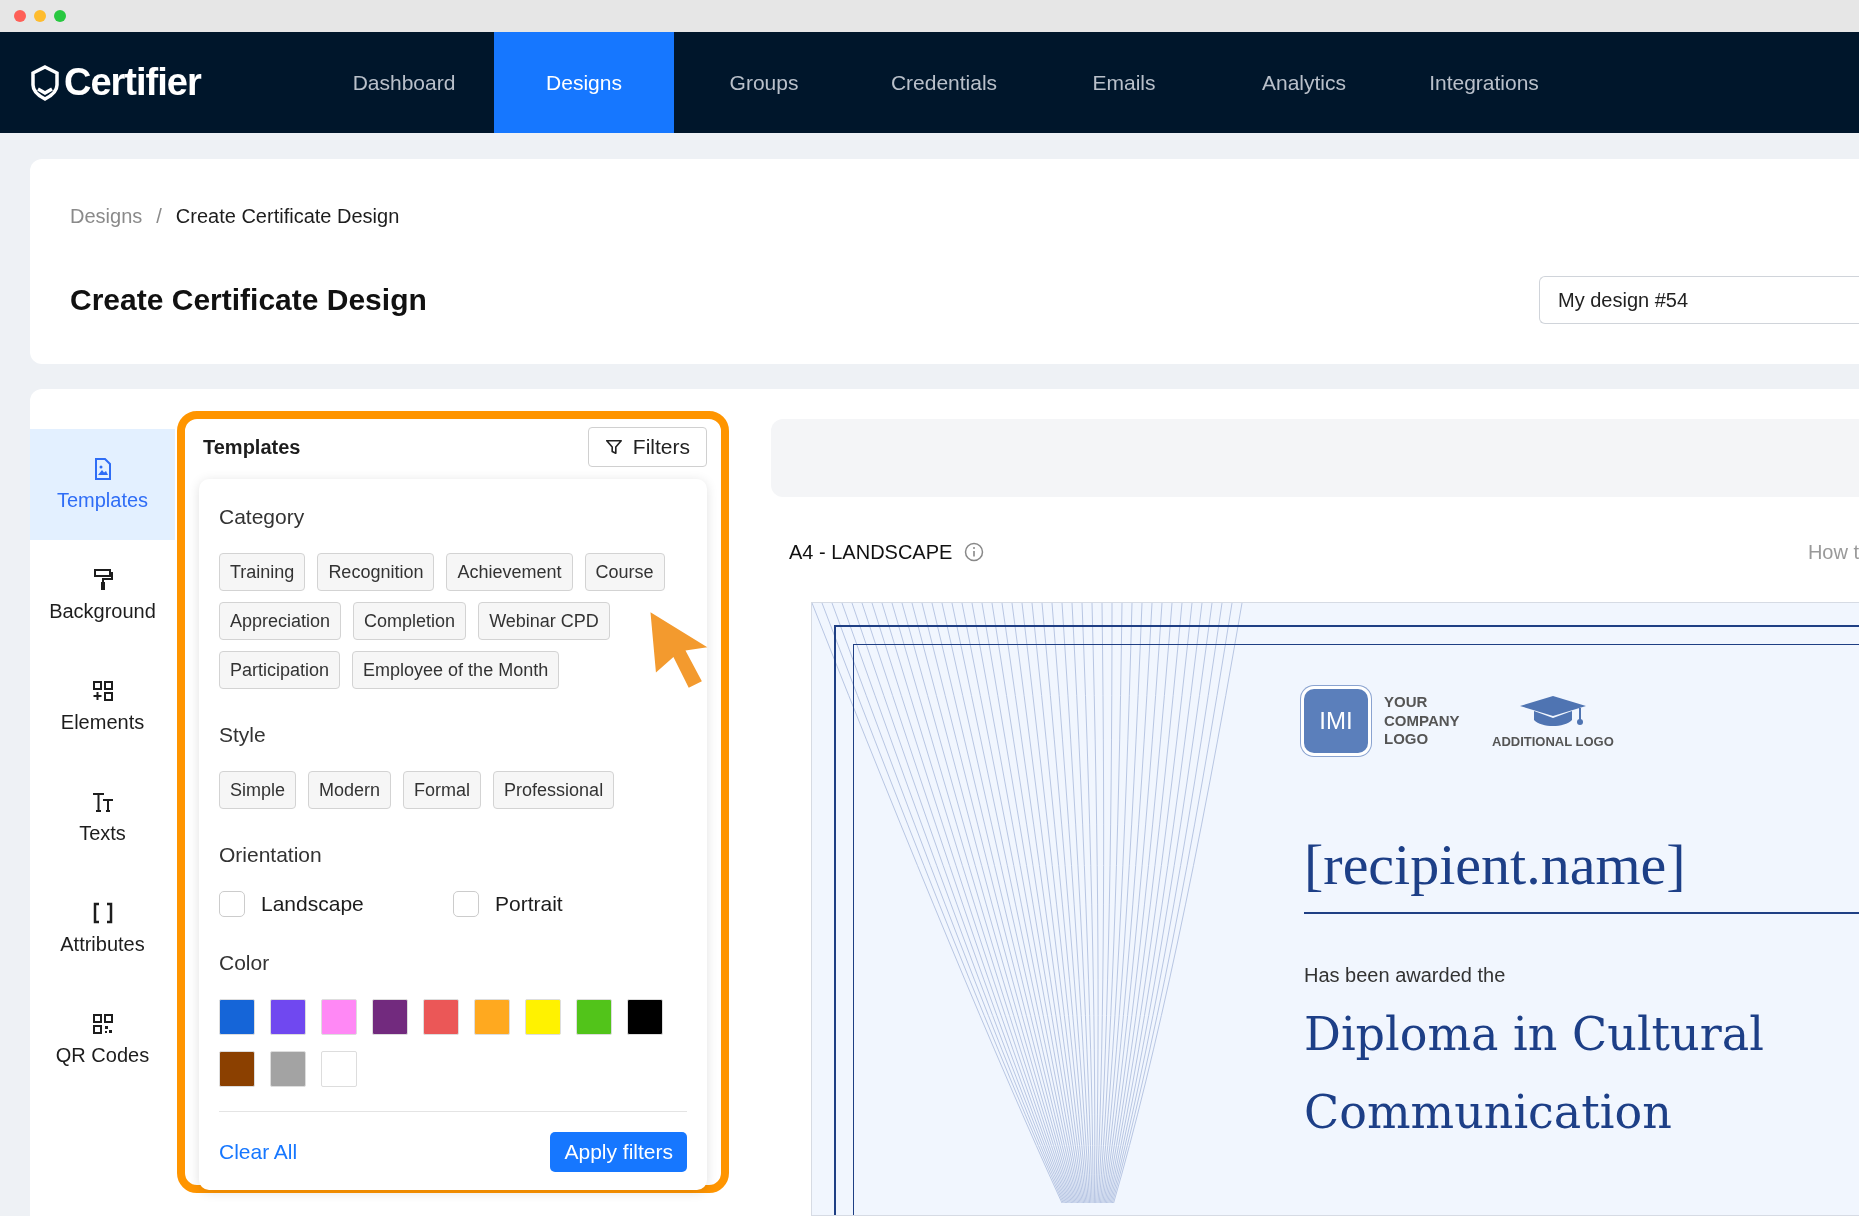 The image size is (1859, 1216). What do you see at coordinates (647, 447) in the screenshot?
I see `filters-button: Filters` at bounding box center [647, 447].